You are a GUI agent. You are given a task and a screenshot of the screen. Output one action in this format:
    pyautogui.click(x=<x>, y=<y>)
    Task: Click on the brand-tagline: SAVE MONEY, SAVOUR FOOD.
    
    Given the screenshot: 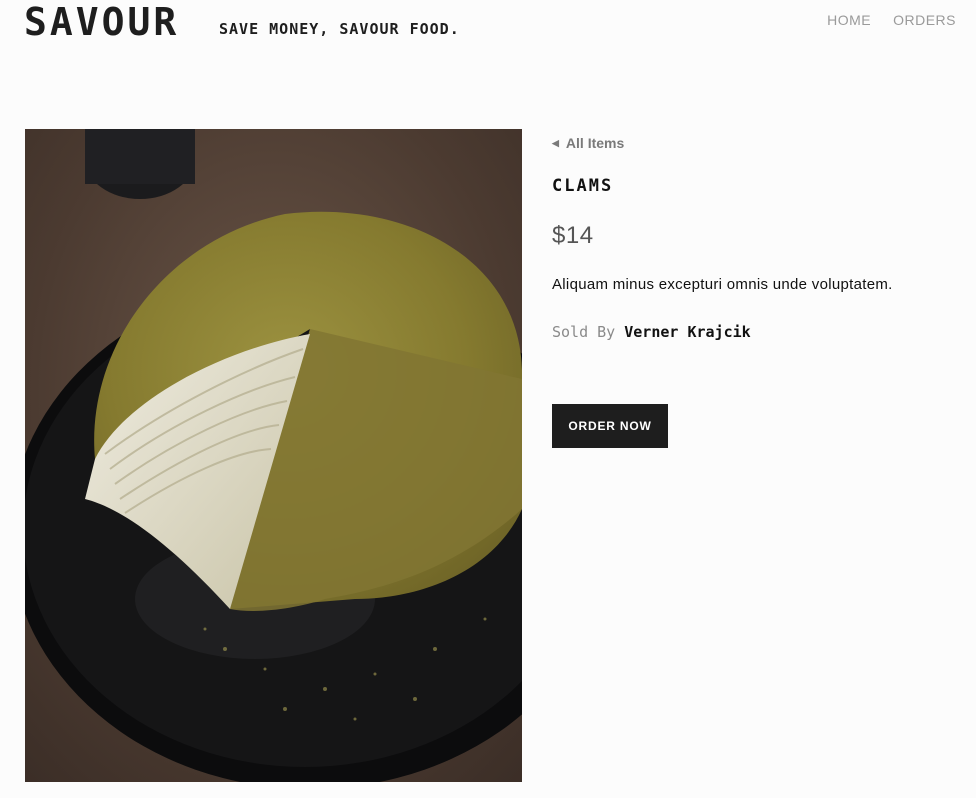 What is the action you would take?
    pyautogui.click(x=339, y=29)
    